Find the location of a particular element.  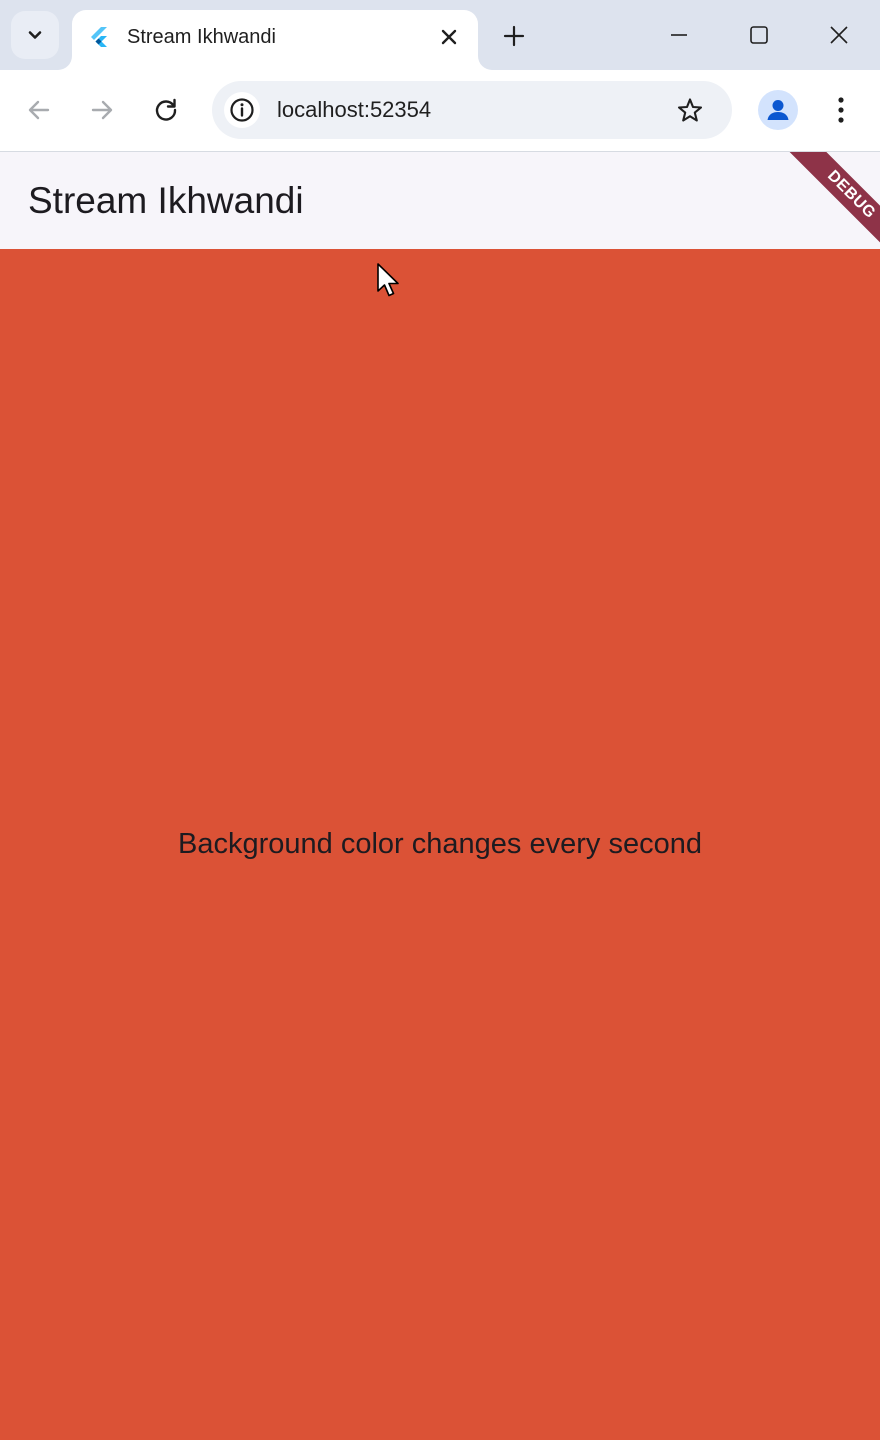

reload-icon is located at coordinates (166, 109).